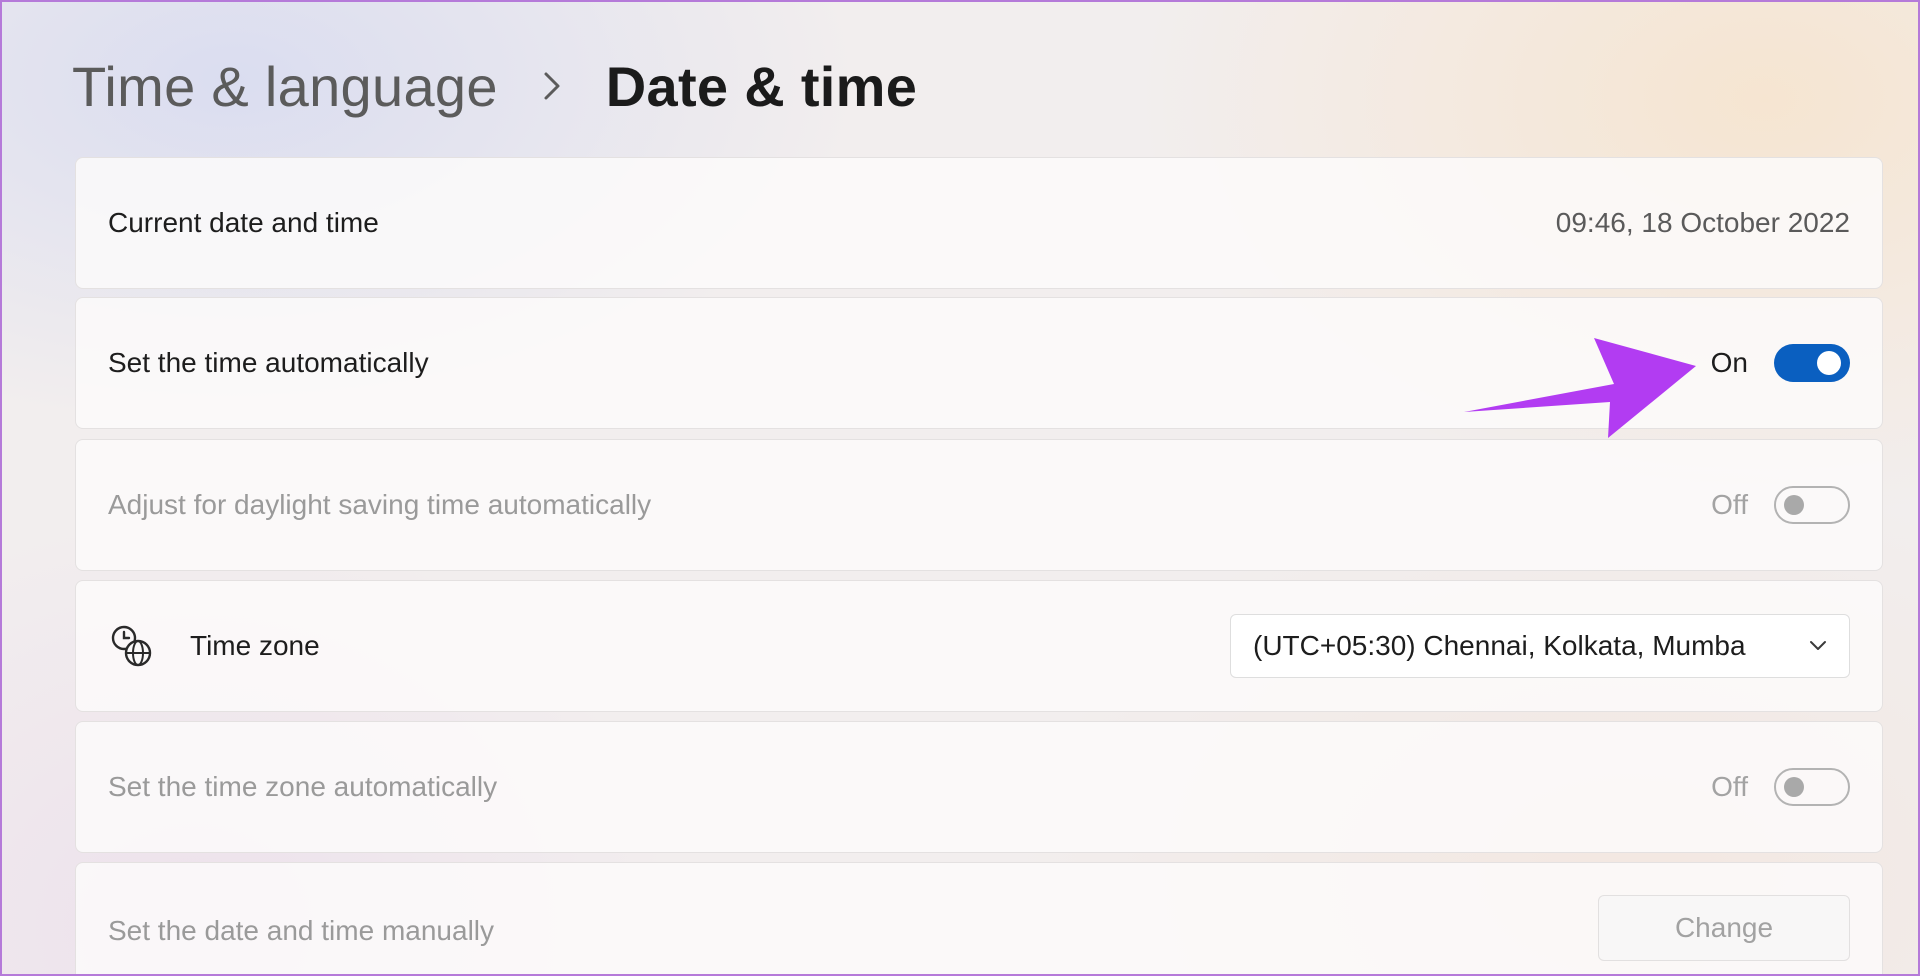 The height and width of the screenshot is (976, 1920). What do you see at coordinates (285, 86) in the screenshot?
I see `breadcrumb-parent-link: Time & language` at bounding box center [285, 86].